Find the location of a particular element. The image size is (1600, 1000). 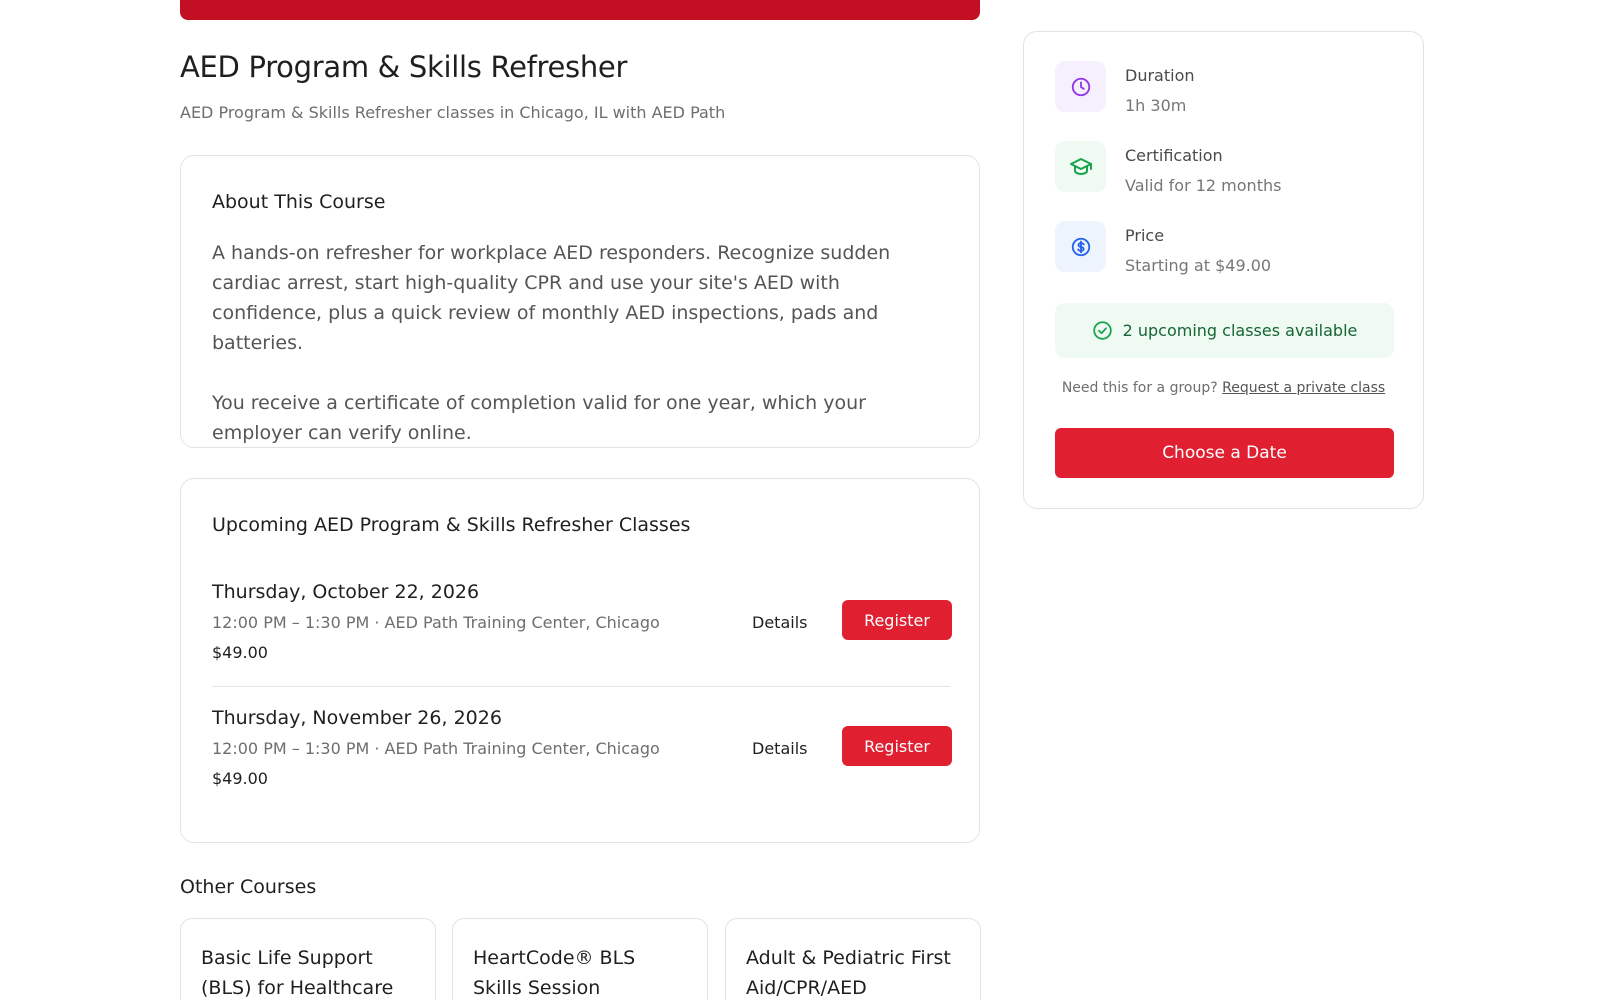

duration-label: Duration is located at coordinates (1160, 75).